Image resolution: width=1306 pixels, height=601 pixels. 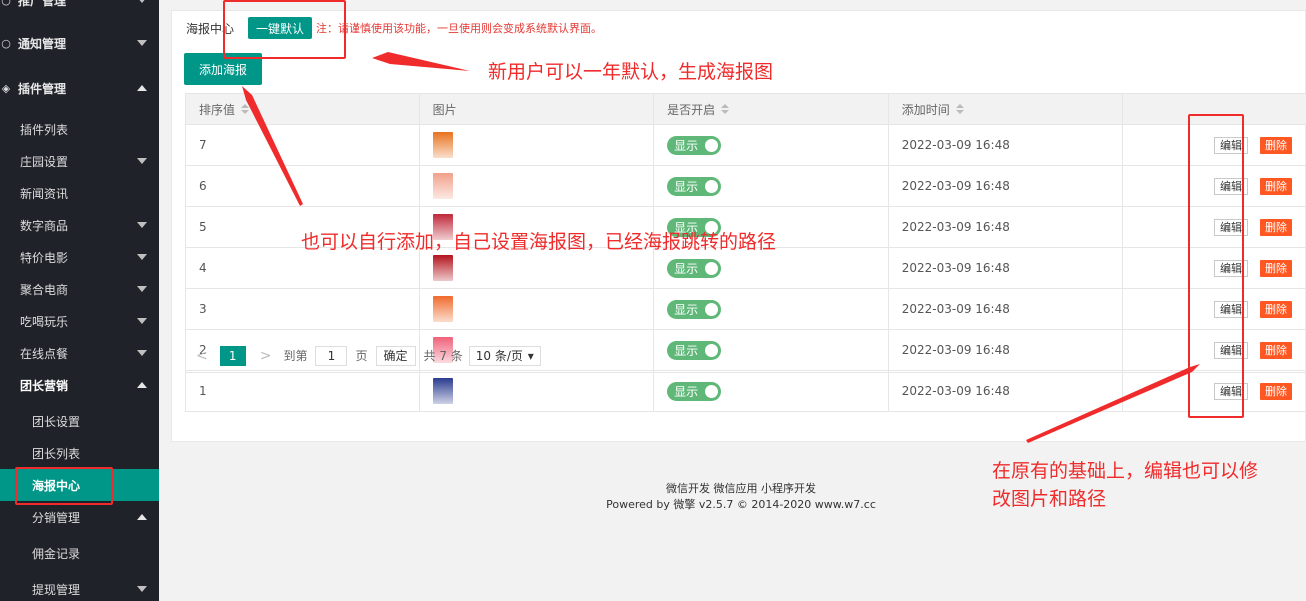 I want to click on sidebar-item-leader-marketing: 团长营销, so click(x=79, y=385).